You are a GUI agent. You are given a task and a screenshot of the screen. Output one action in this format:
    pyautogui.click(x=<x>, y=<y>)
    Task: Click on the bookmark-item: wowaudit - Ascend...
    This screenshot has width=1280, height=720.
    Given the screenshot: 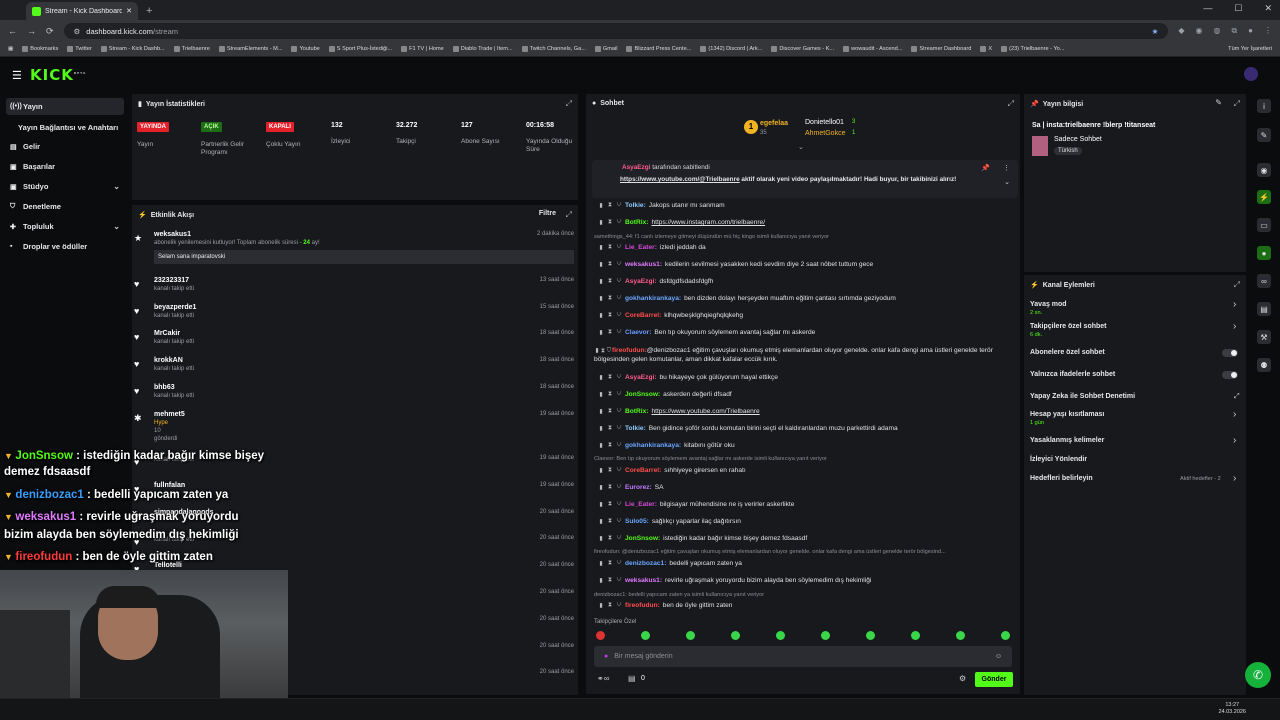 What is the action you would take?
    pyautogui.click(x=872, y=49)
    